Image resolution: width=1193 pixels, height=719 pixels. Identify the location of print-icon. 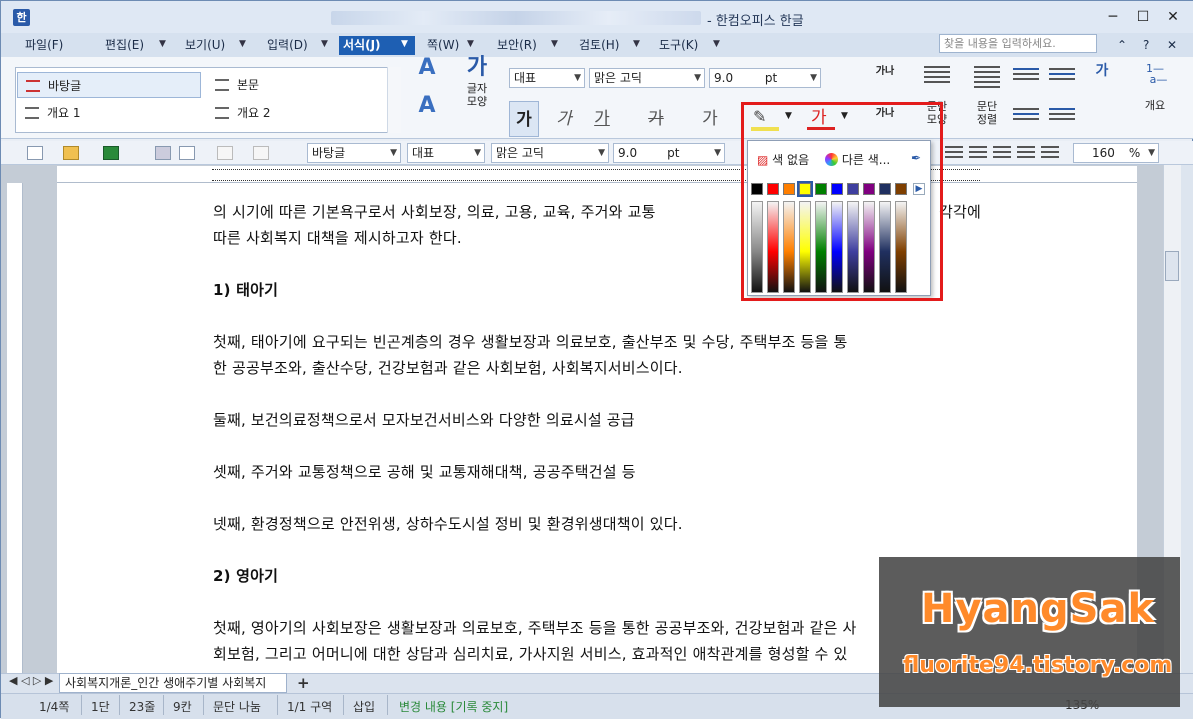
(163, 153).